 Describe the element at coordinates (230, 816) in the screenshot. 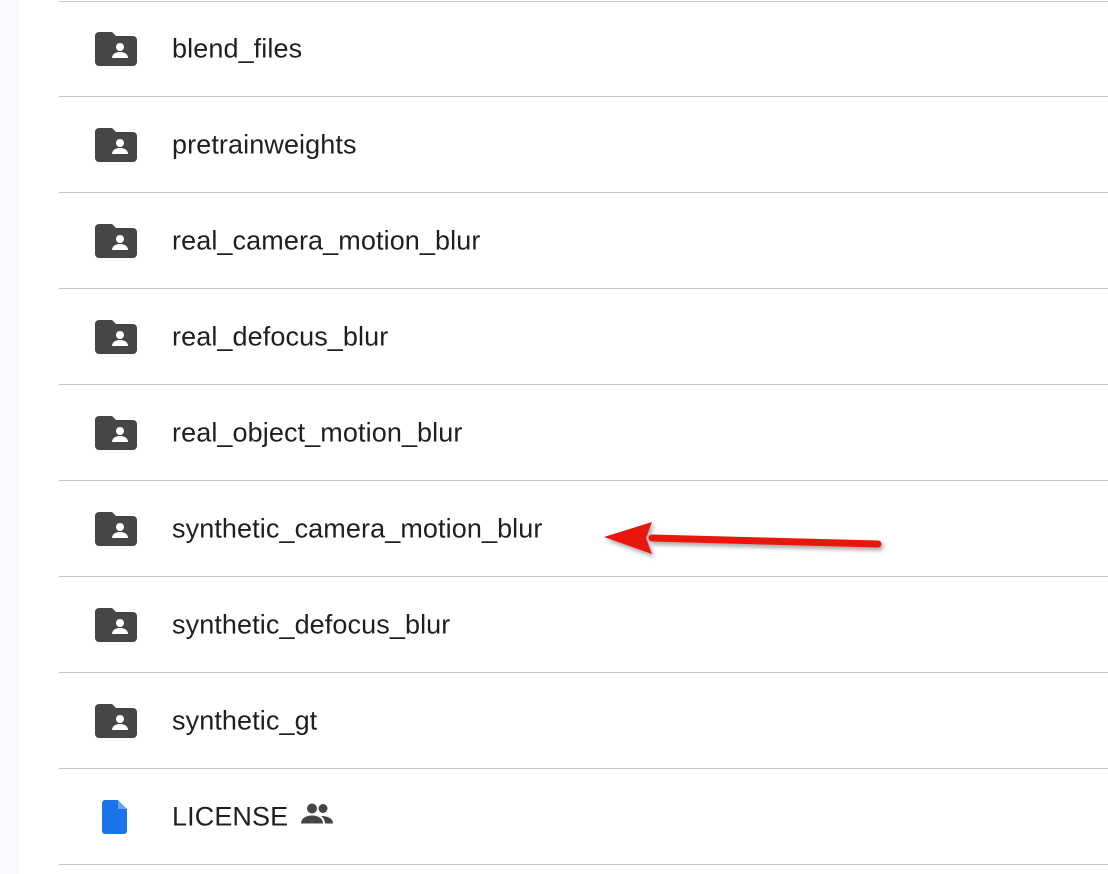

I see `file-name: LICENSE` at that location.